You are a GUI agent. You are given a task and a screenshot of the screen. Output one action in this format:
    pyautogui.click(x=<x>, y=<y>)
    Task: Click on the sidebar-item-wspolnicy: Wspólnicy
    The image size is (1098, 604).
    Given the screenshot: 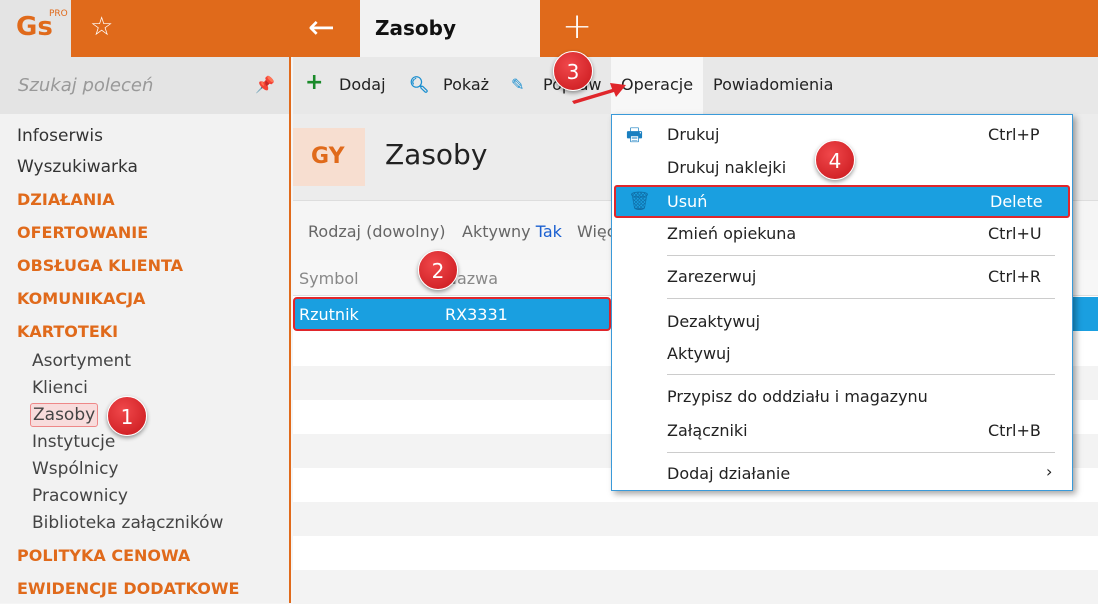 What is the action you would take?
    pyautogui.click(x=75, y=469)
    